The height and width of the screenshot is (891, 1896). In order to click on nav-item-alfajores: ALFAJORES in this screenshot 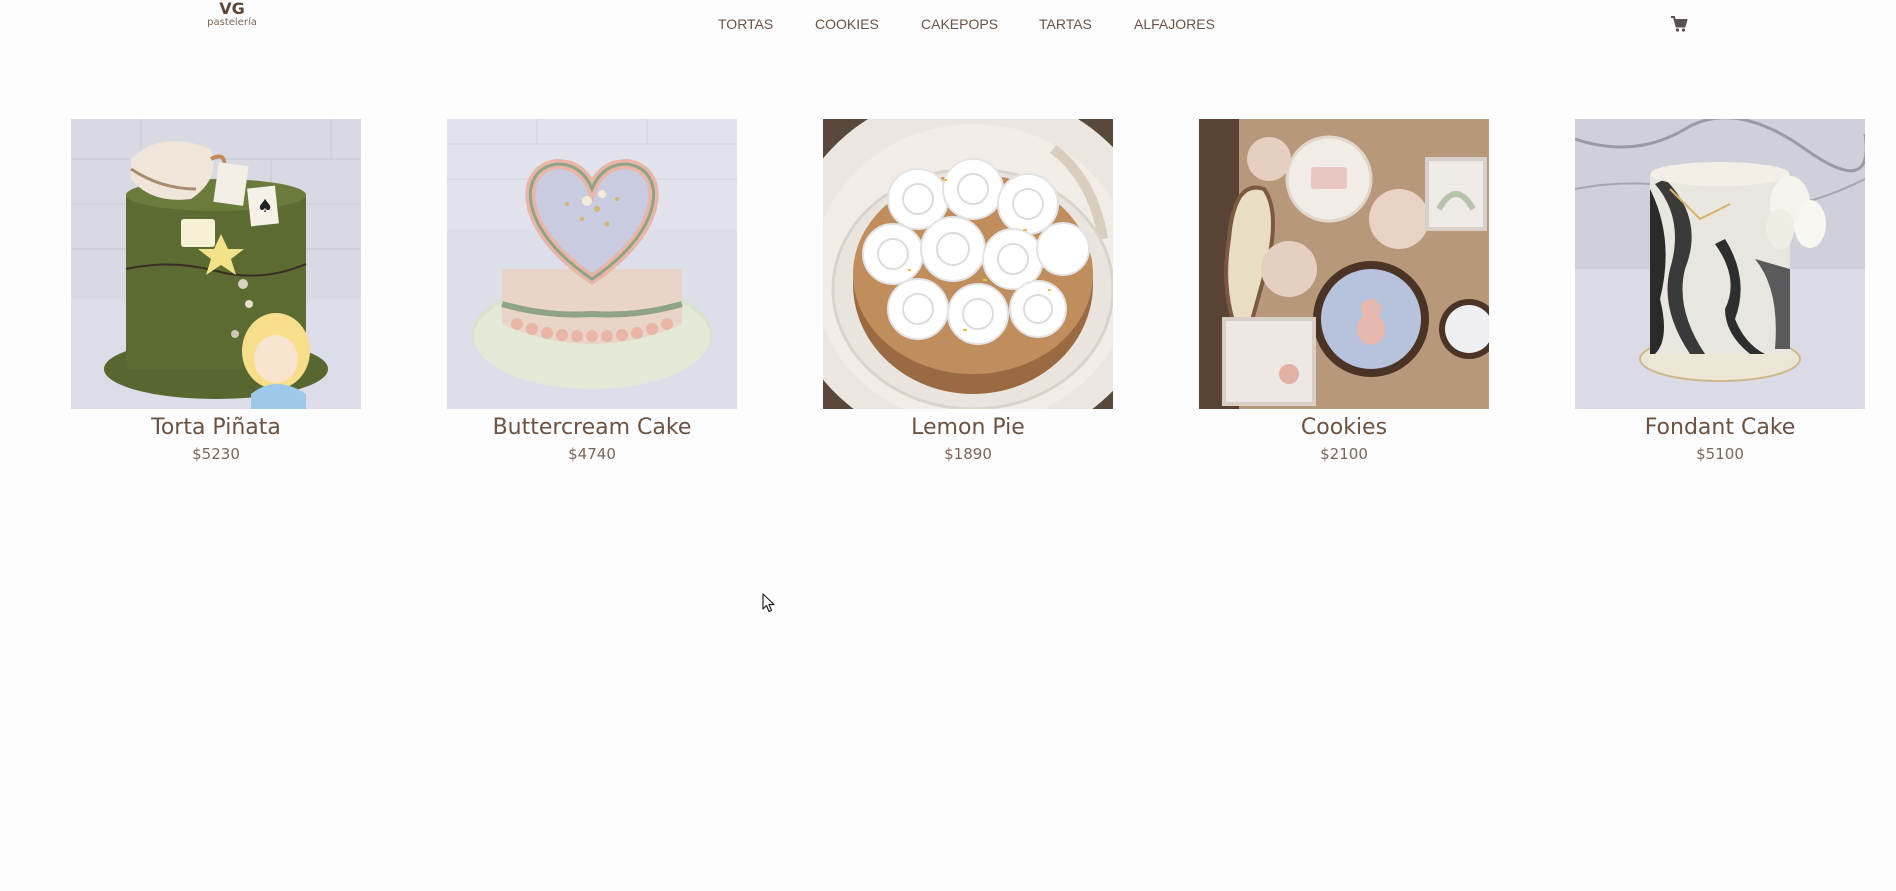, I will do `click(1174, 24)`.